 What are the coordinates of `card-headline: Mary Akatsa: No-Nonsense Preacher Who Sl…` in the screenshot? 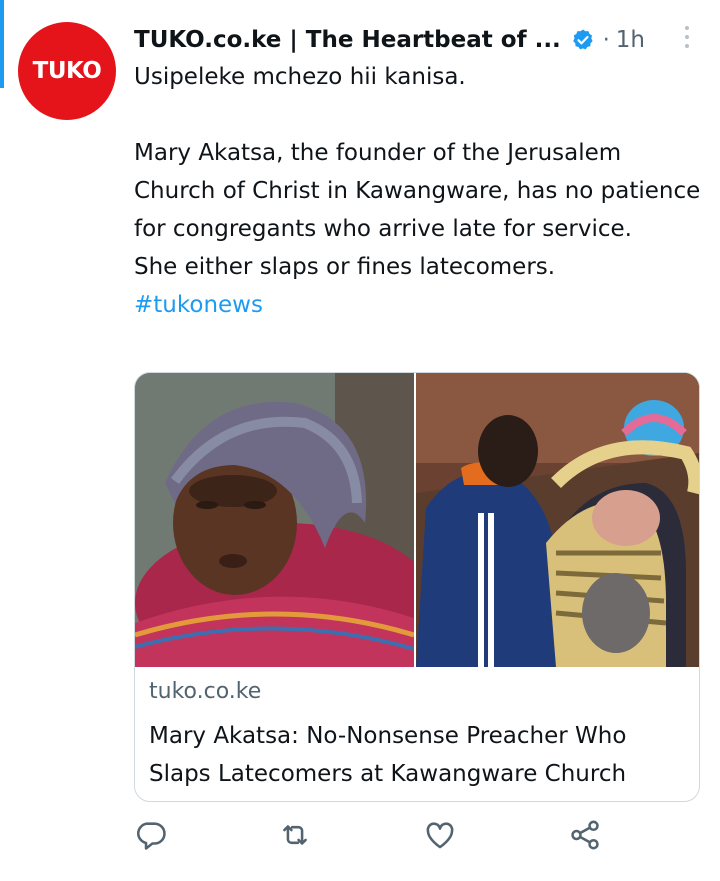 It's located at (419, 755).